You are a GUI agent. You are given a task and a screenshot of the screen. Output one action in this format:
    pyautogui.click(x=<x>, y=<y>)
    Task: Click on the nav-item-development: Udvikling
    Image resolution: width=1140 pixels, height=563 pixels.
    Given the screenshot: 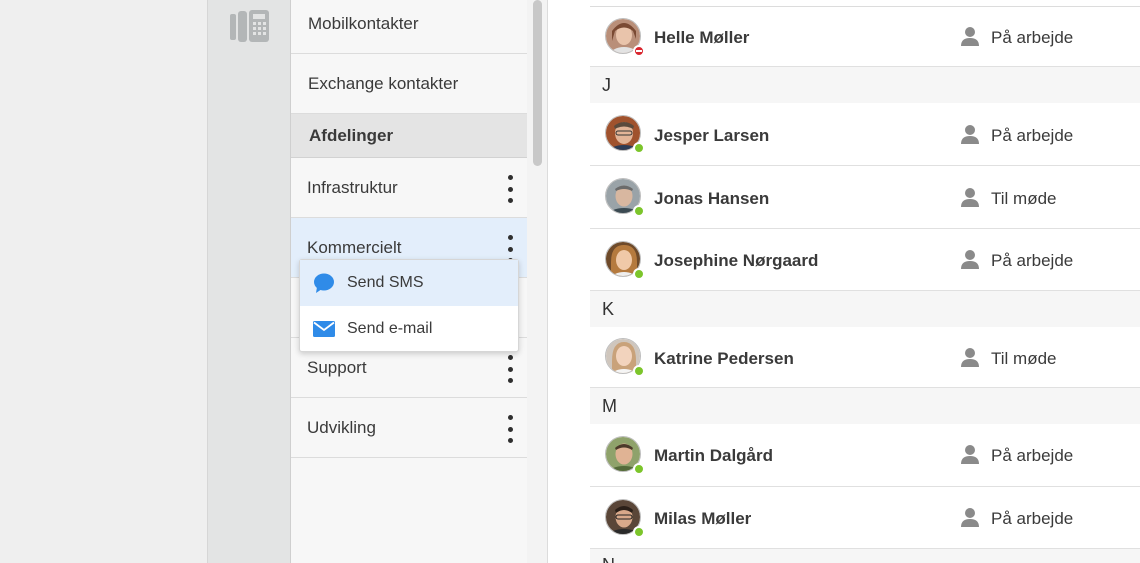 What is the action you would take?
    pyautogui.click(x=409, y=428)
    